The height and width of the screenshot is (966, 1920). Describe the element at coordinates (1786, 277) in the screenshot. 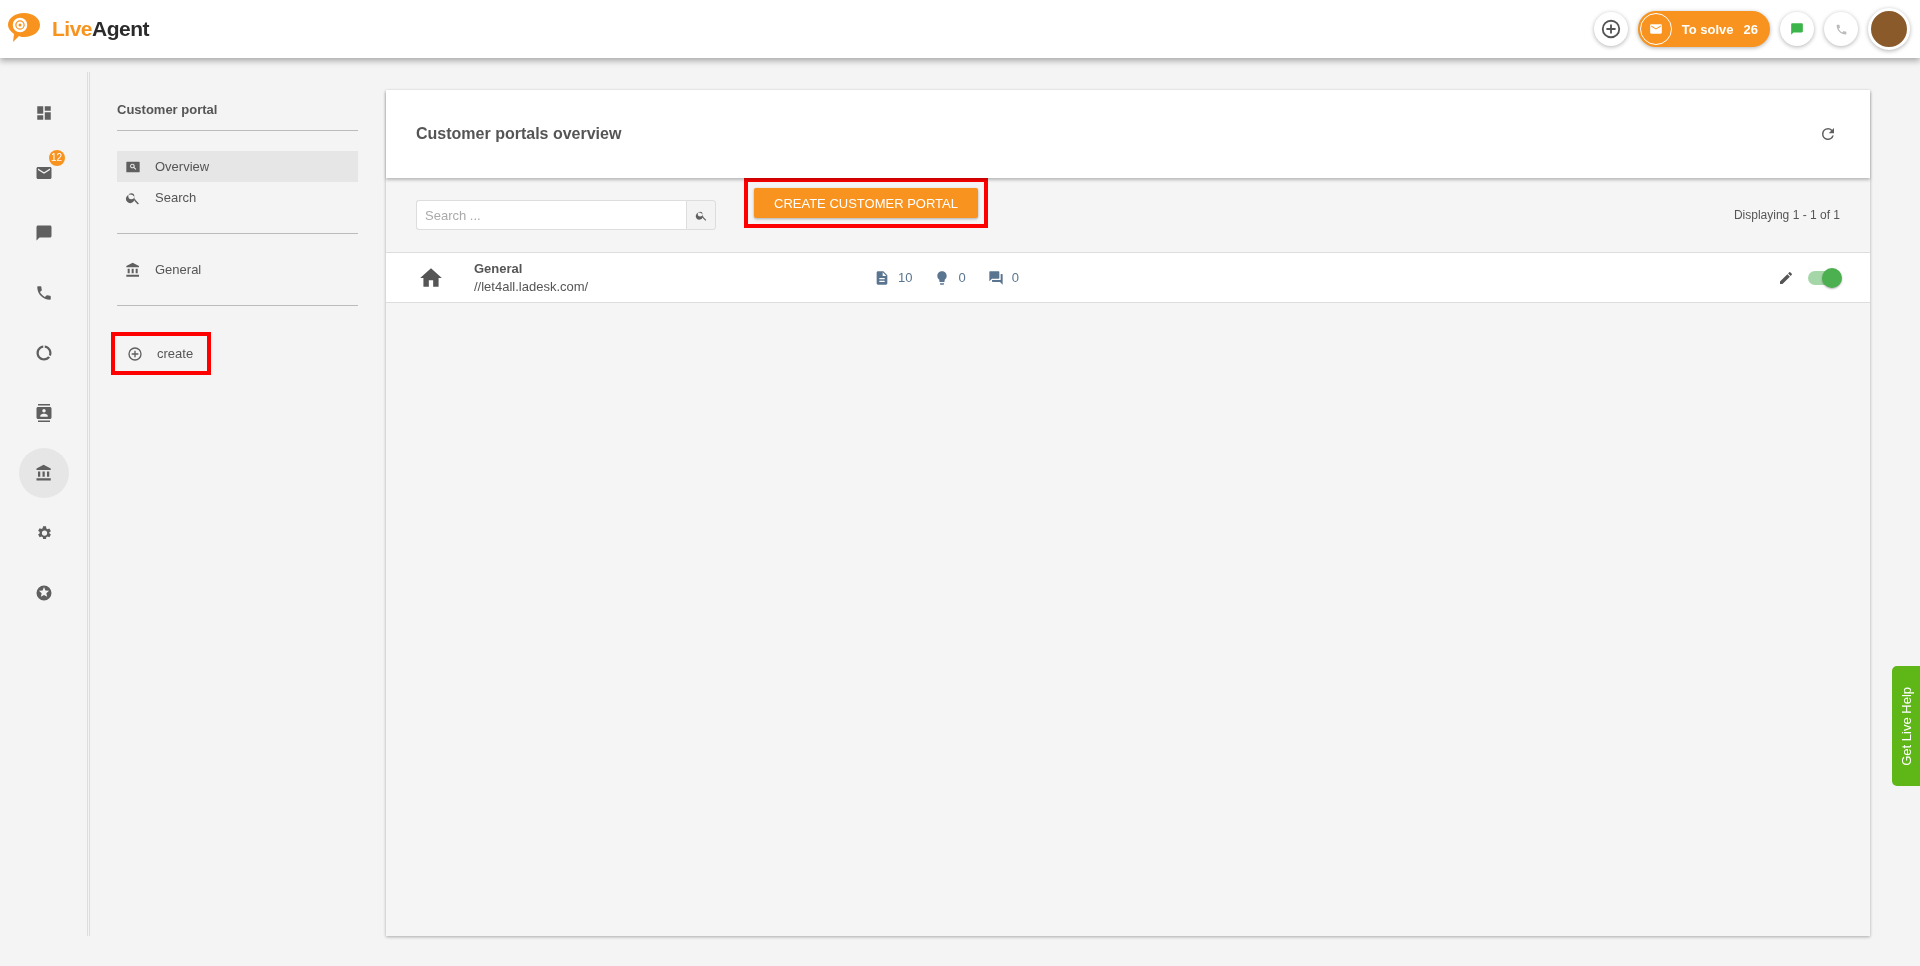

I see `edit-icon` at that location.